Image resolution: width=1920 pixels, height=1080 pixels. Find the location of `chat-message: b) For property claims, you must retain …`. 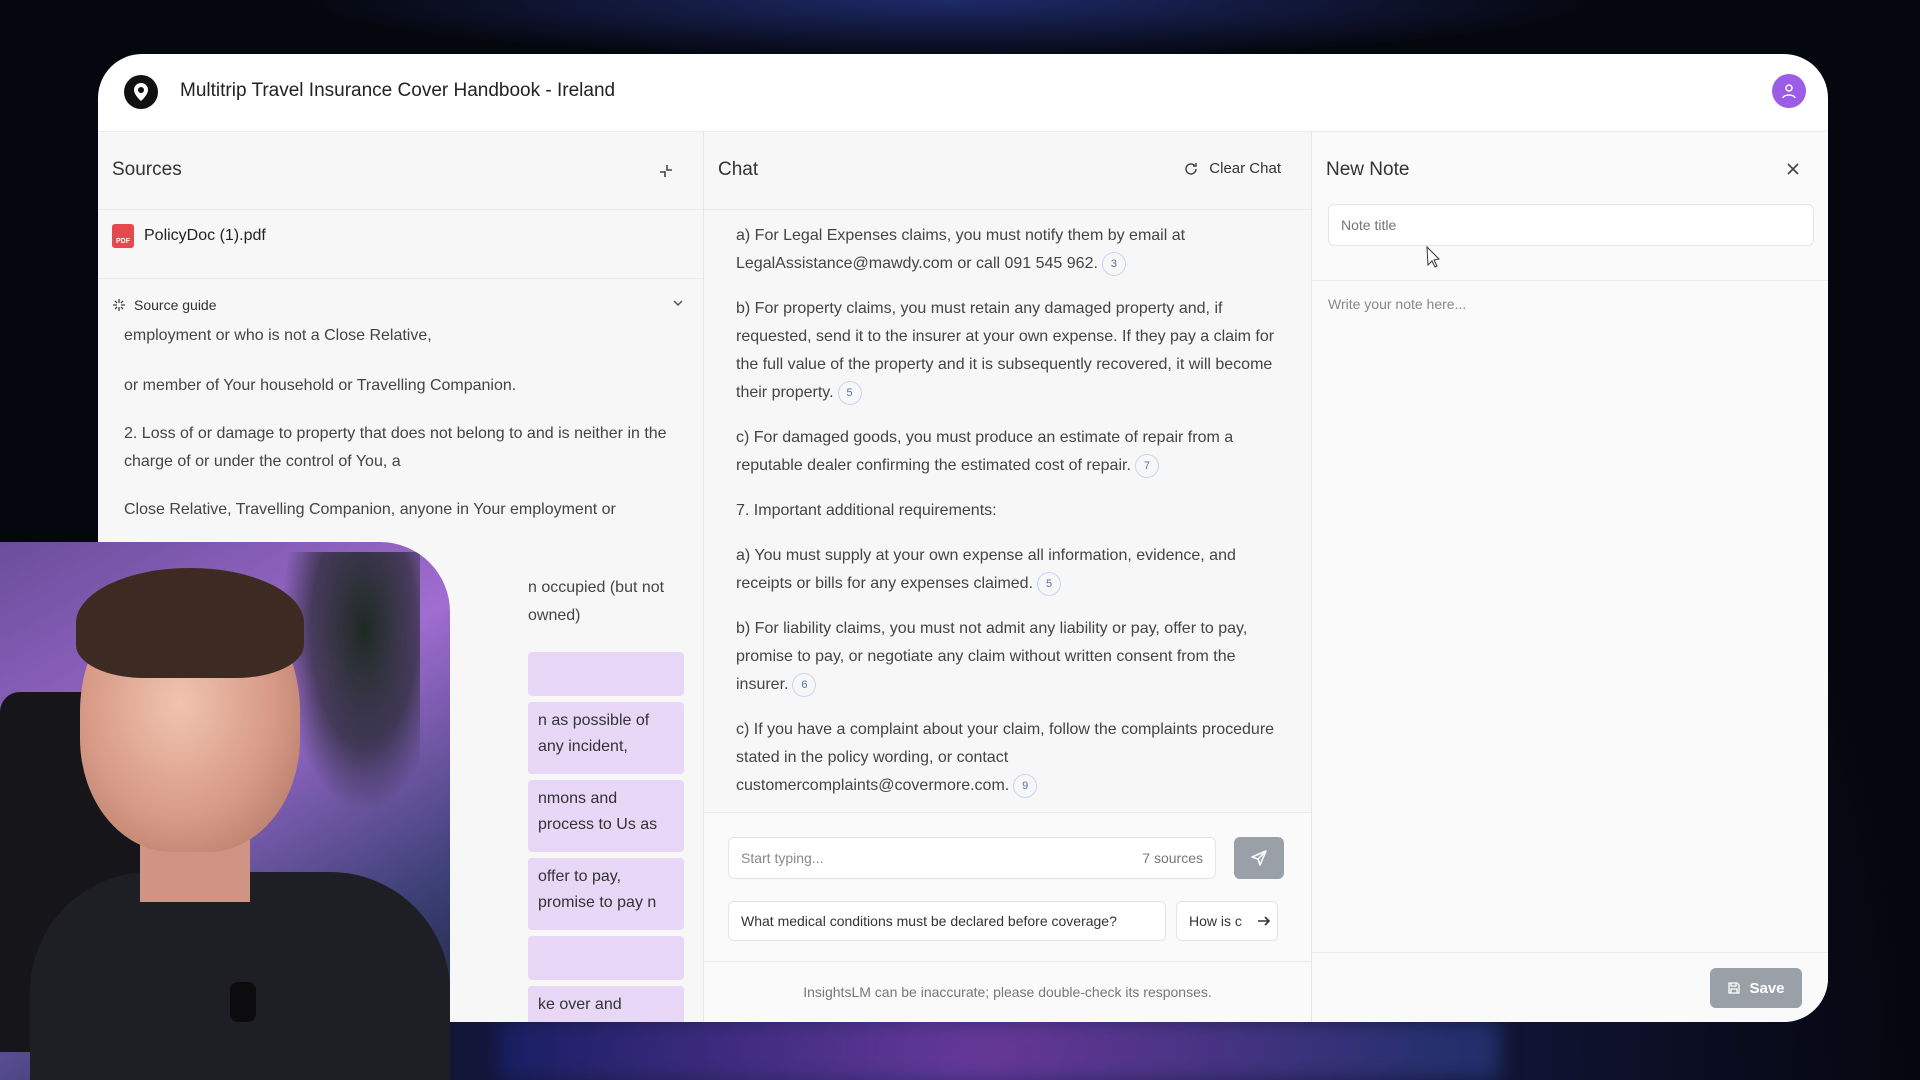

chat-message: b) For property claims, you must retain … is located at coordinates (1006, 351).